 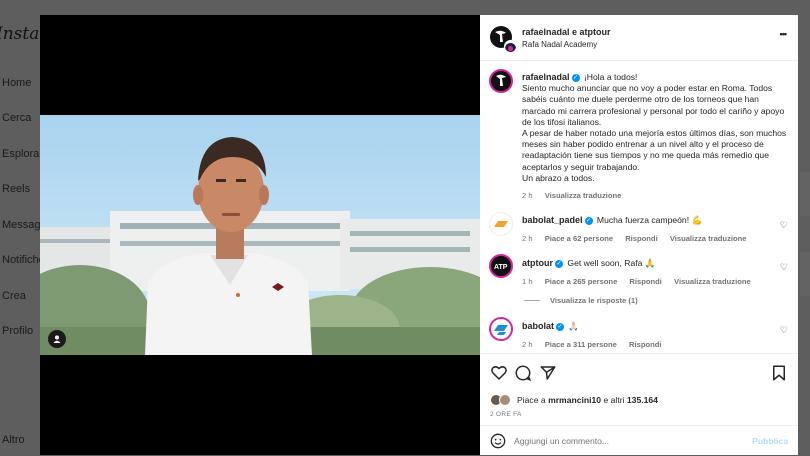 What do you see at coordinates (770, 441) in the screenshot?
I see `publish-button: Pubblica` at bounding box center [770, 441].